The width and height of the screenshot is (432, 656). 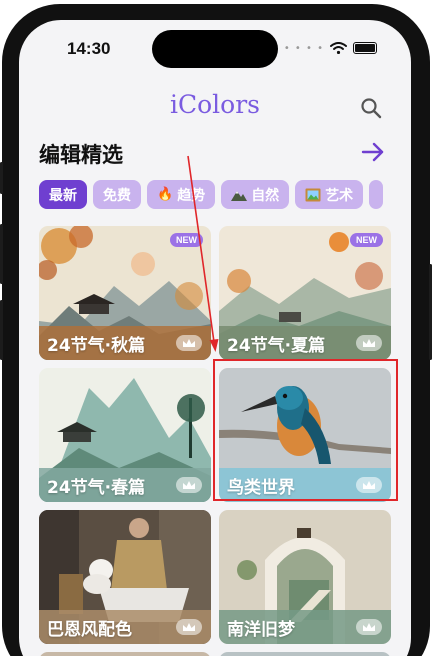 I want to click on category-chips: 最新 免费 🔥 趋势 自然 艺术, so click(x=225, y=195).